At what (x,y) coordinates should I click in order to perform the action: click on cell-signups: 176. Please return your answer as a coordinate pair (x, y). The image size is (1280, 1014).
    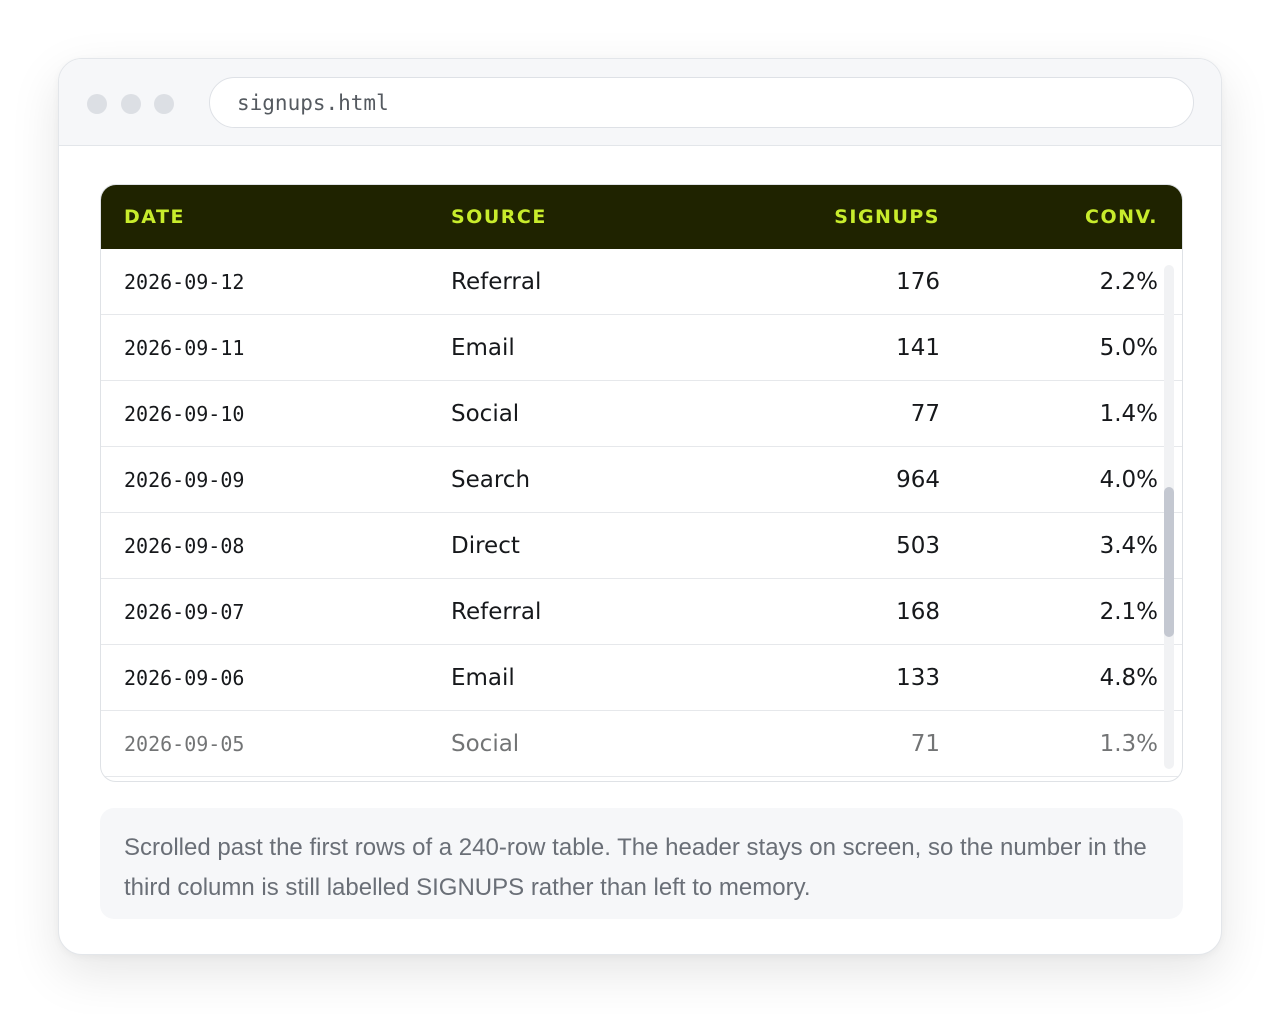
    Looking at the image, I should click on (918, 282).